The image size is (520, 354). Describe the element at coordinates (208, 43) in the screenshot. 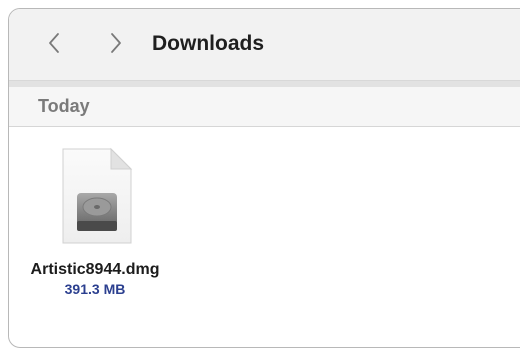

I see `window-title: Downloads` at that location.